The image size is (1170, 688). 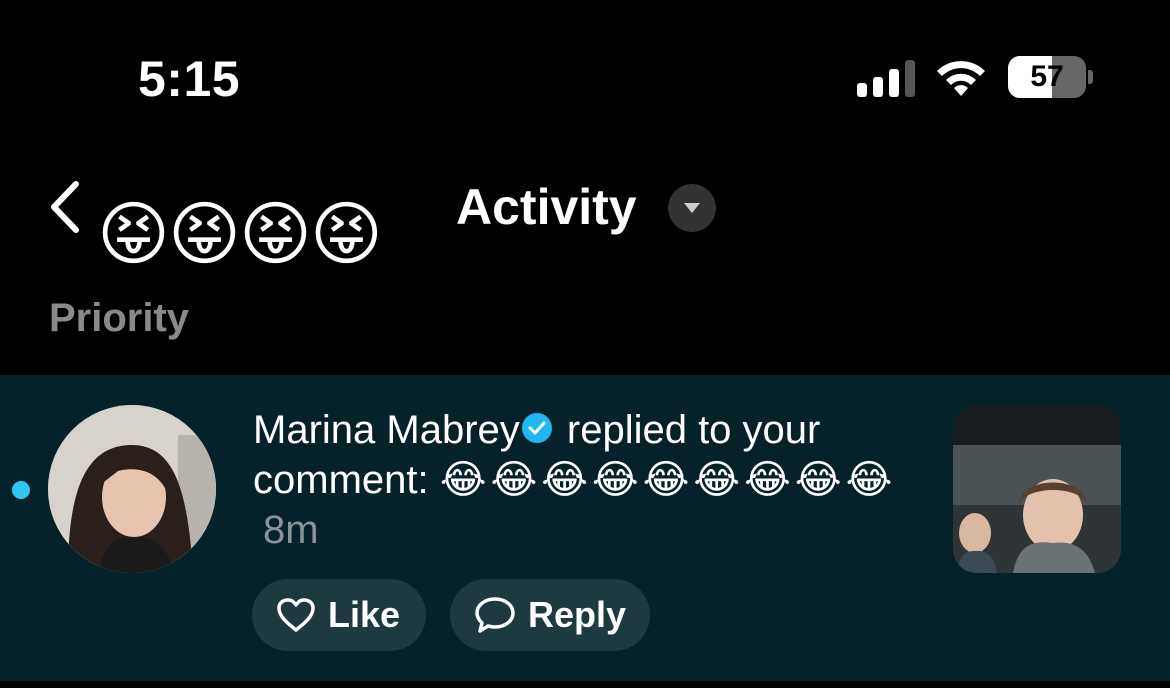 I want to click on like-label: Like, so click(x=364, y=614).